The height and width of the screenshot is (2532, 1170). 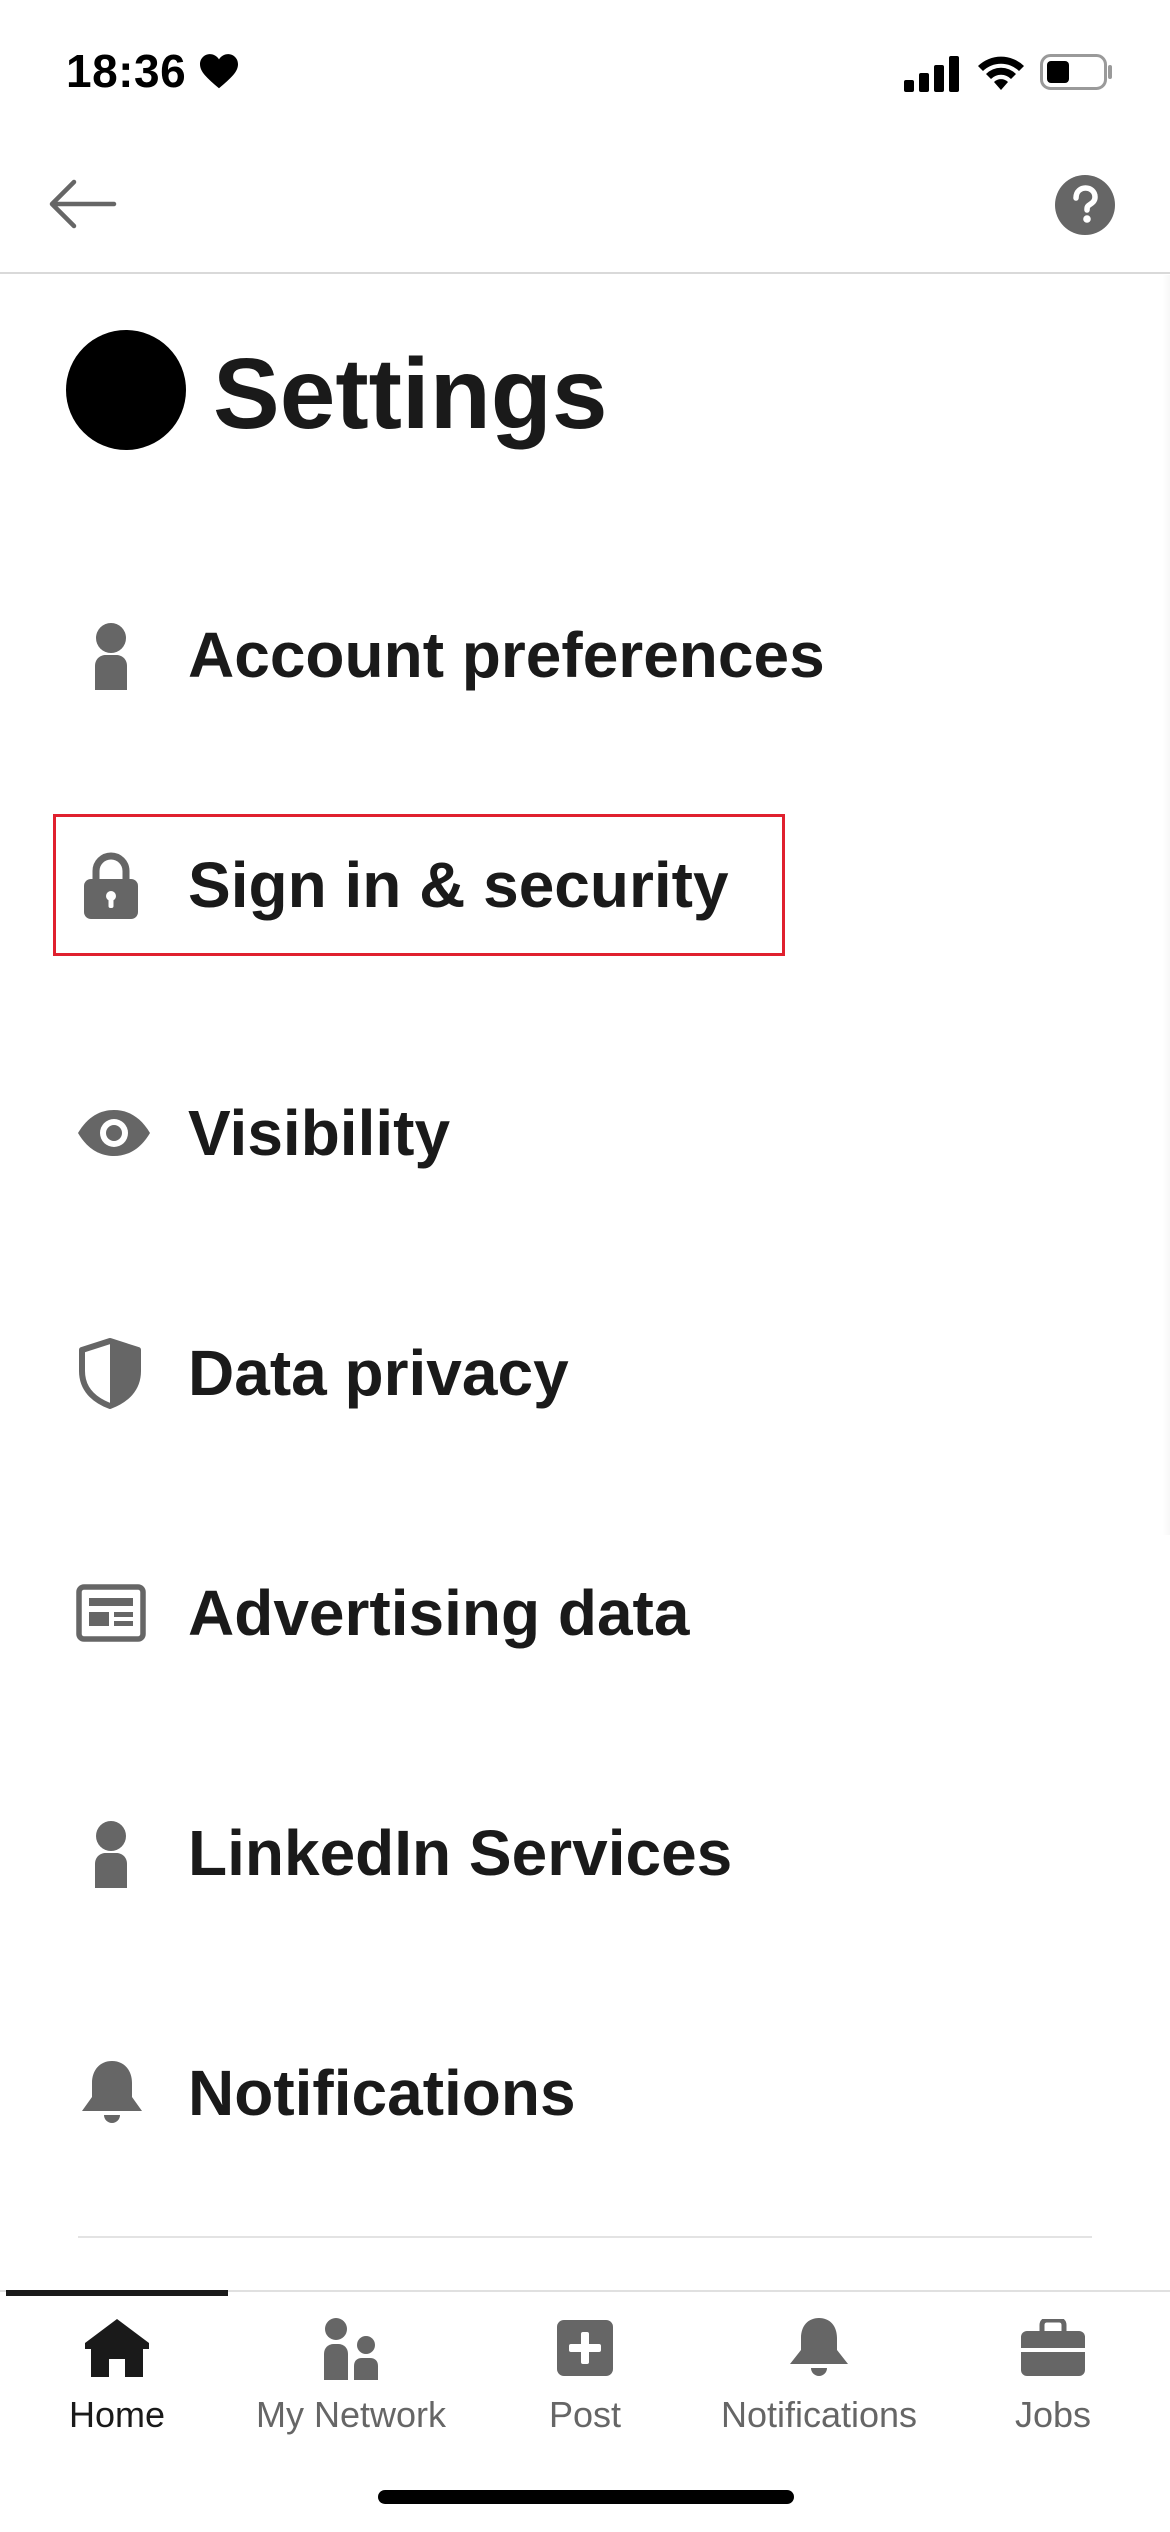 What do you see at coordinates (351, 2414) in the screenshot?
I see `tab-label: My Network` at bounding box center [351, 2414].